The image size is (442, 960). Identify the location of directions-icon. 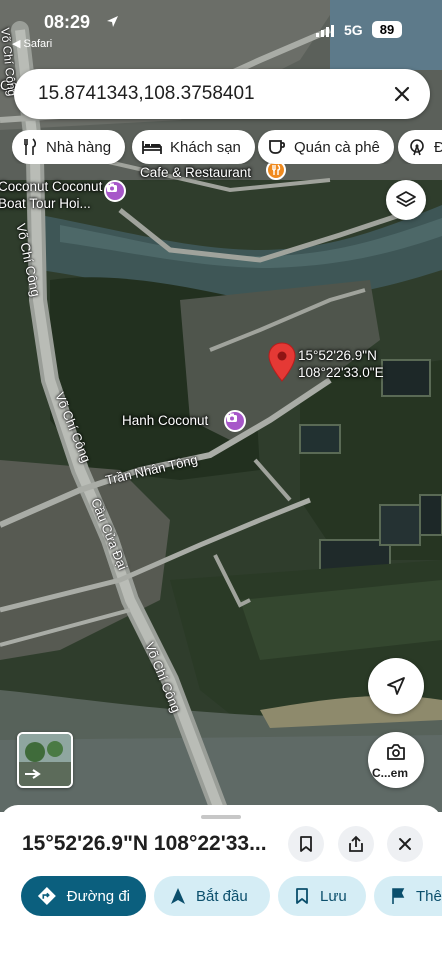
(46, 896).